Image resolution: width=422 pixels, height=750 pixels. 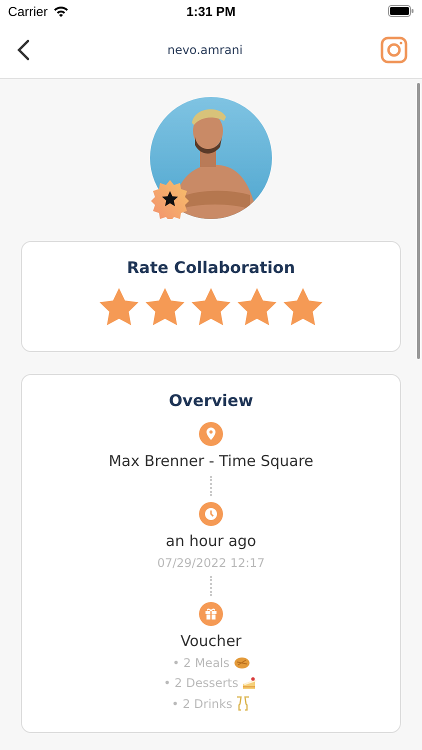 I want to click on step-title: Max Brenner - Time Square, so click(x=211, y=461).